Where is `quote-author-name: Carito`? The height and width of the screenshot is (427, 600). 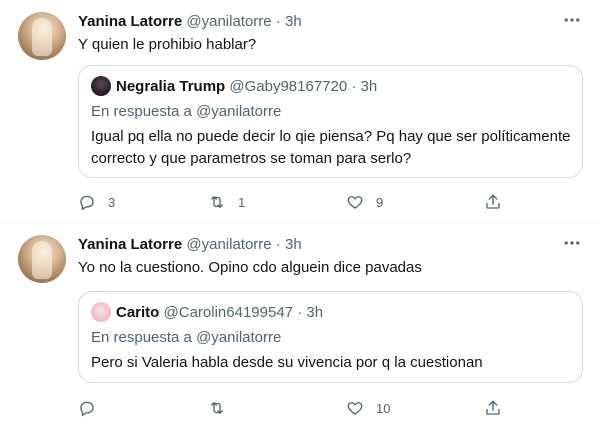 quote-author-name: Carito is located at coordinates (138, 312).